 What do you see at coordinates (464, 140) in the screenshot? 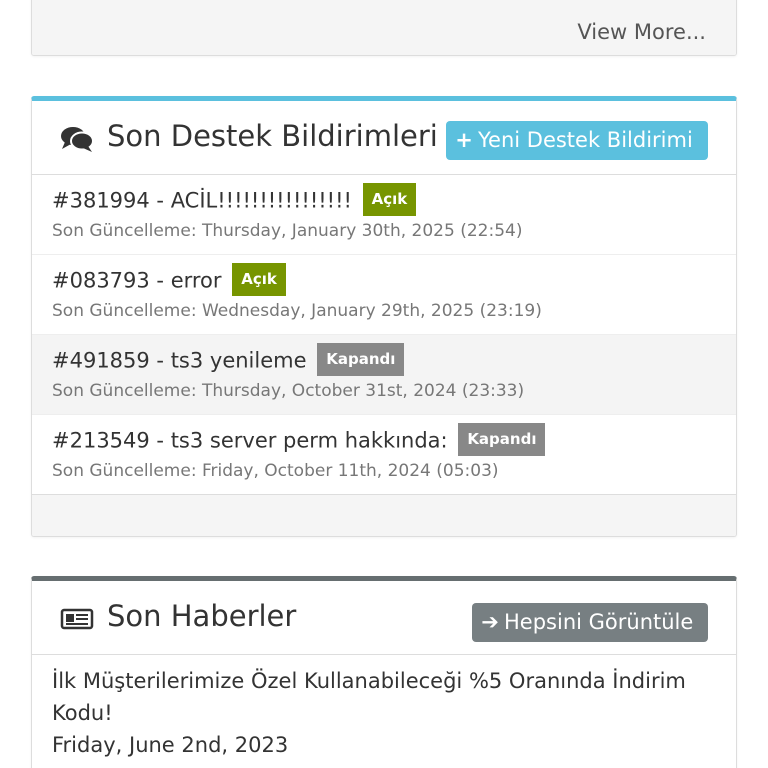
I see `plus-icon: +` at bounding box center [464, 140].